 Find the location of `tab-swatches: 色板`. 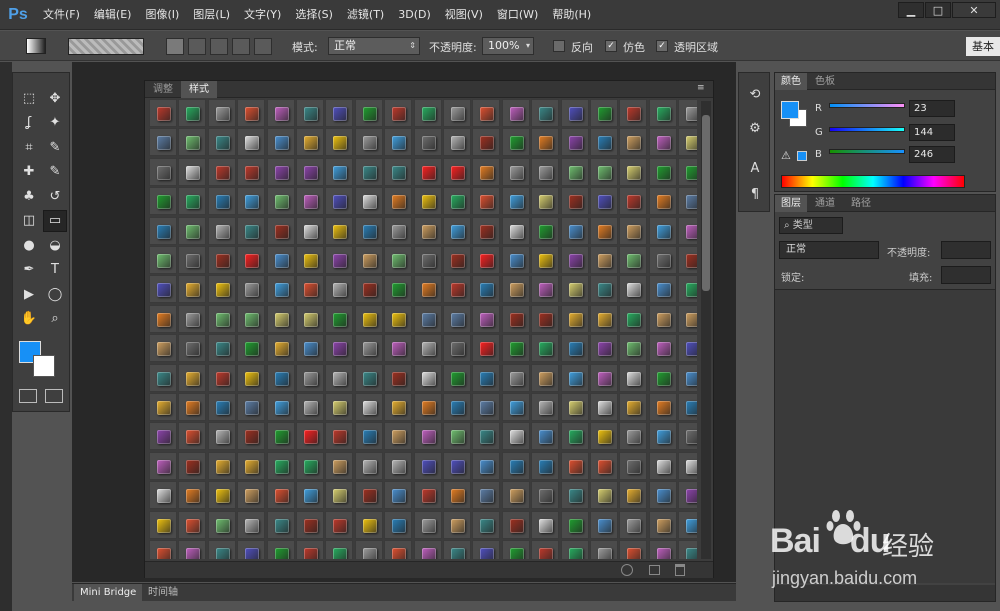

tab-swatches: 色板 is located at coordinates (825, 81).